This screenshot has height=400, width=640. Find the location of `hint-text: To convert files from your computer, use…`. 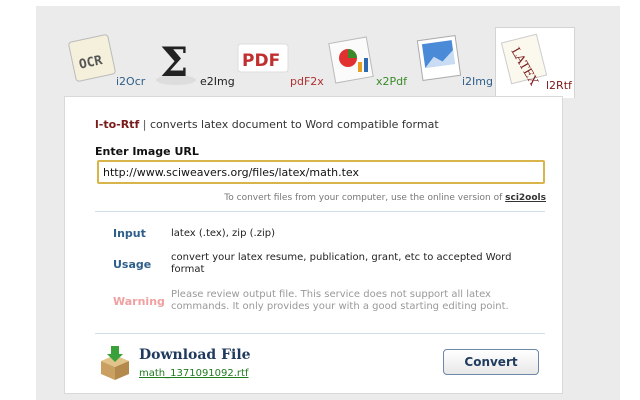

hint-text: To convert files from your computer, use… is located at coordinates (363, 198).